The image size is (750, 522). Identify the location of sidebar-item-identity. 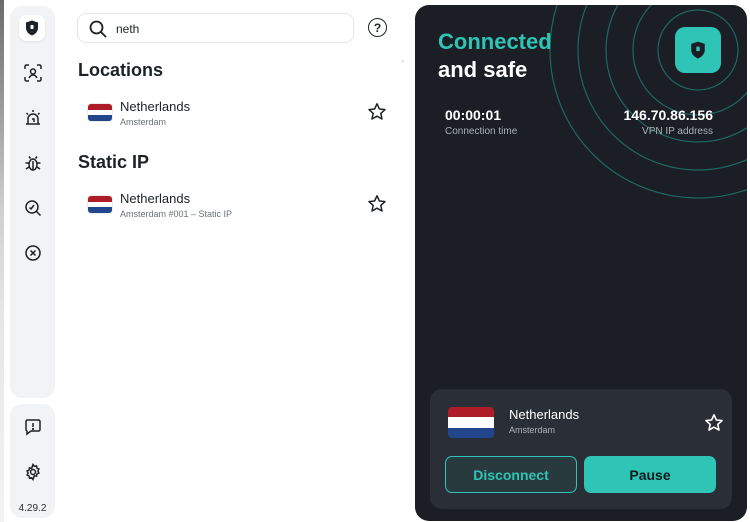
(33, 73).